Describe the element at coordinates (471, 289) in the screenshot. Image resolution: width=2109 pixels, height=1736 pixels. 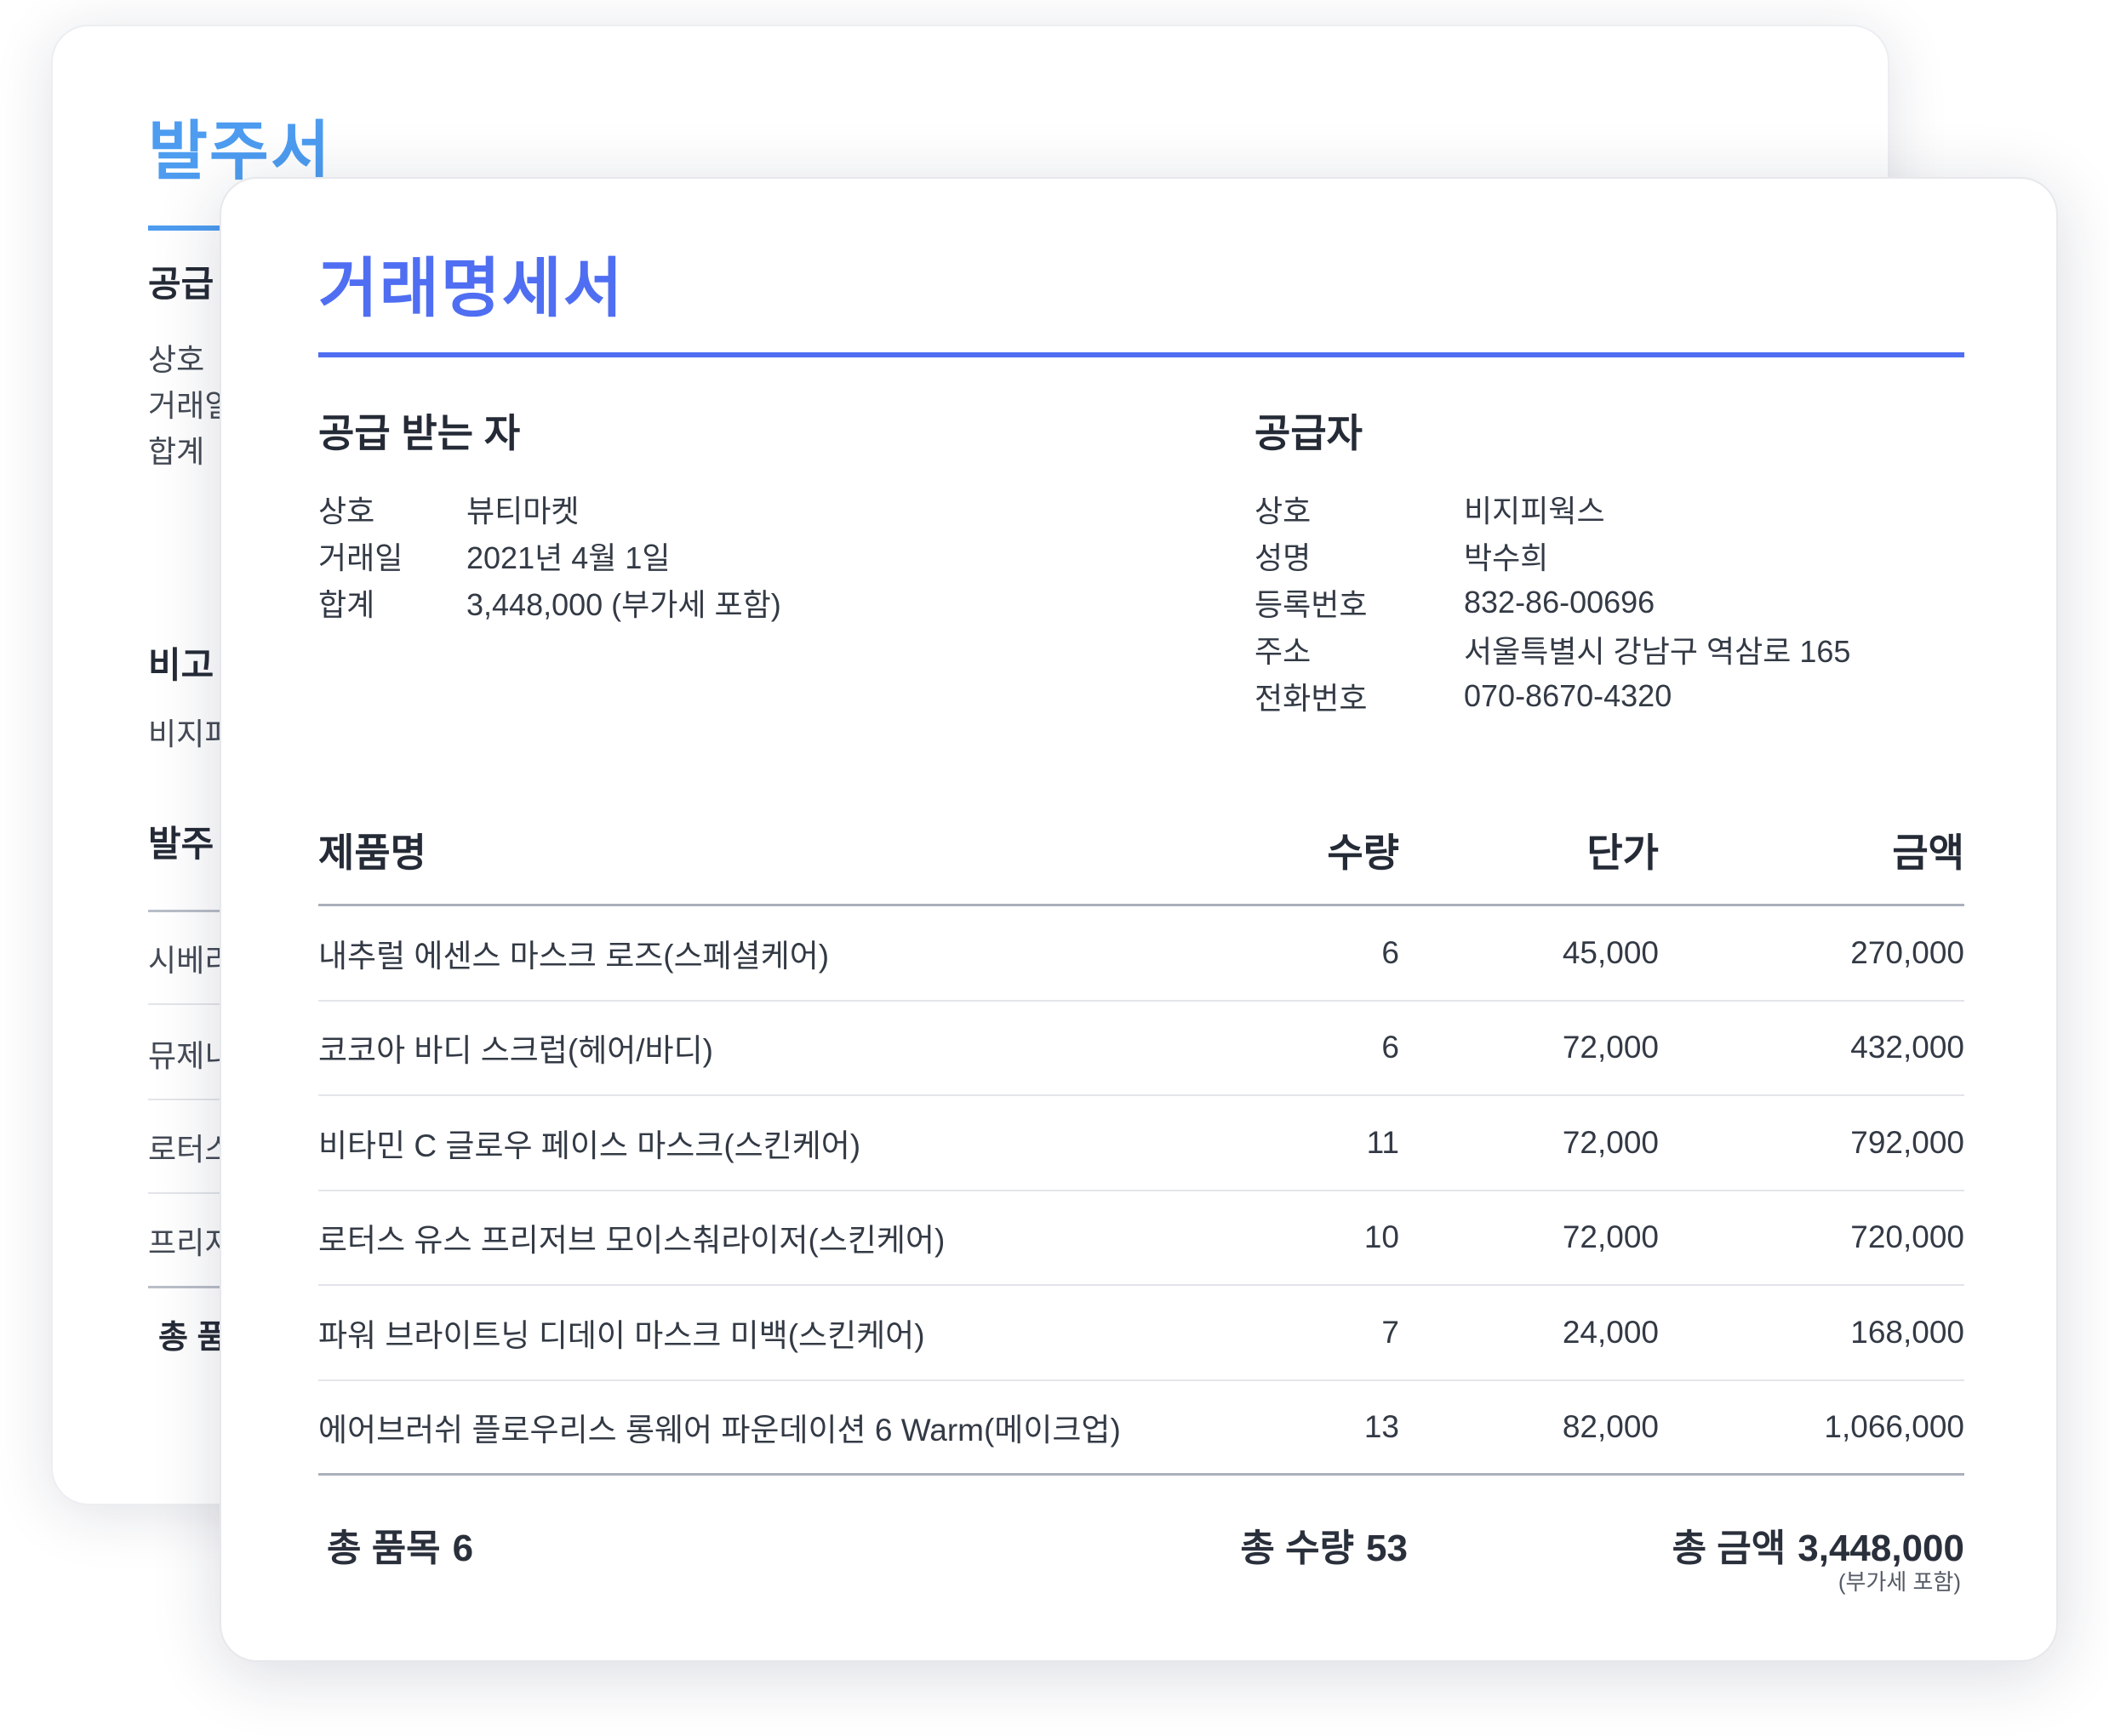
I see `statement-title: 거래명세서` at that location.